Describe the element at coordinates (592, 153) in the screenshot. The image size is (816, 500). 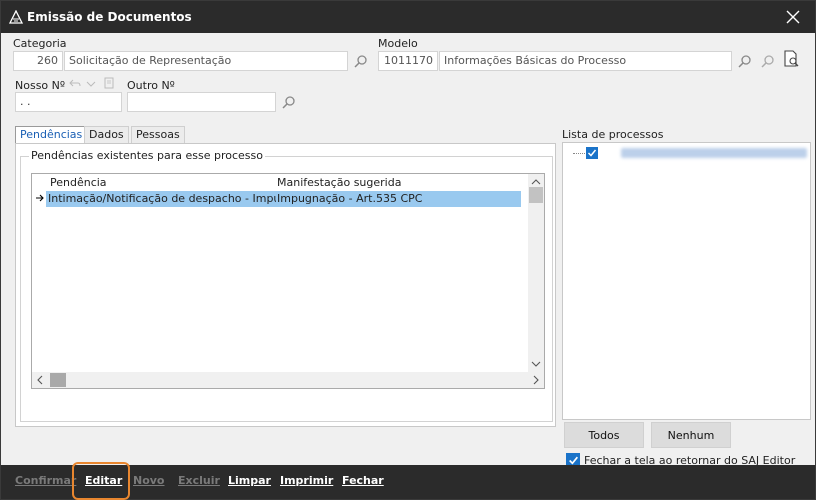
I see `process-checkbox` at that location.